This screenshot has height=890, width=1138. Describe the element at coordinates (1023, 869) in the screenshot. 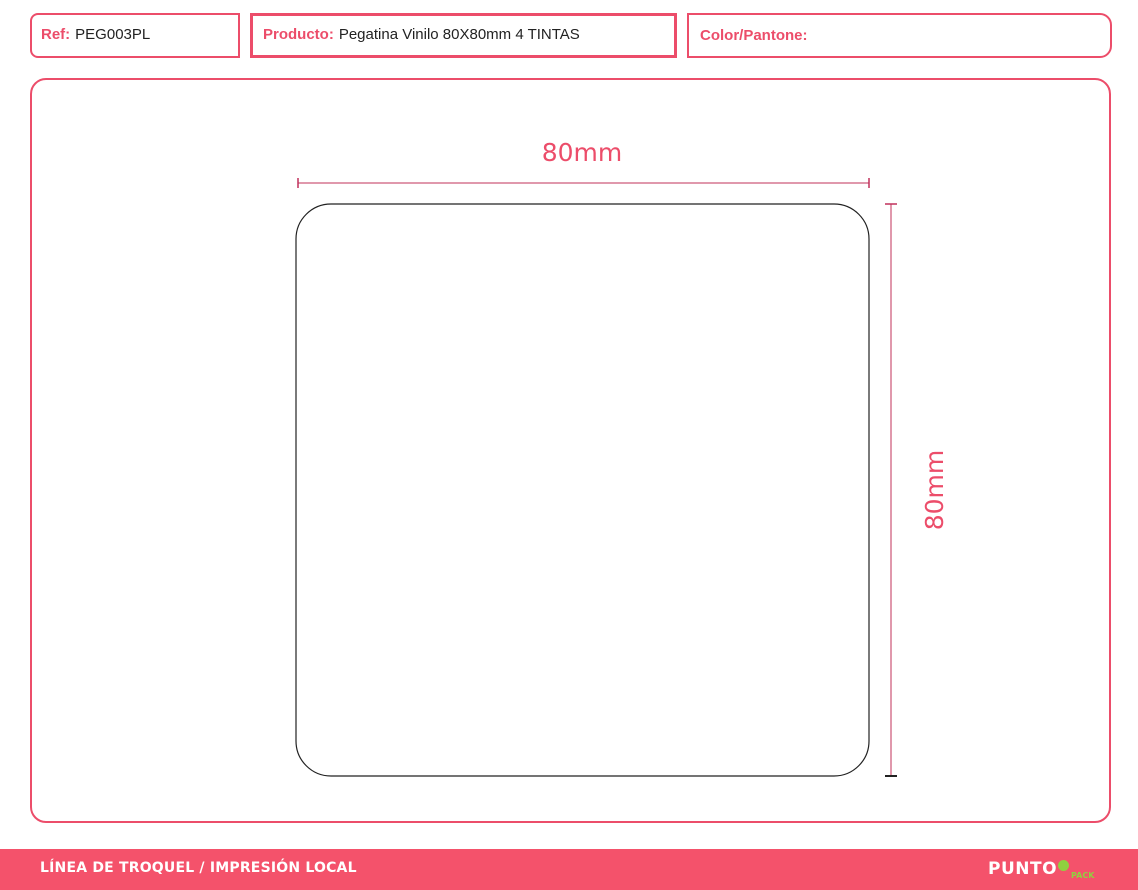

I see `brand-logo-word: PUNTO` at that location.